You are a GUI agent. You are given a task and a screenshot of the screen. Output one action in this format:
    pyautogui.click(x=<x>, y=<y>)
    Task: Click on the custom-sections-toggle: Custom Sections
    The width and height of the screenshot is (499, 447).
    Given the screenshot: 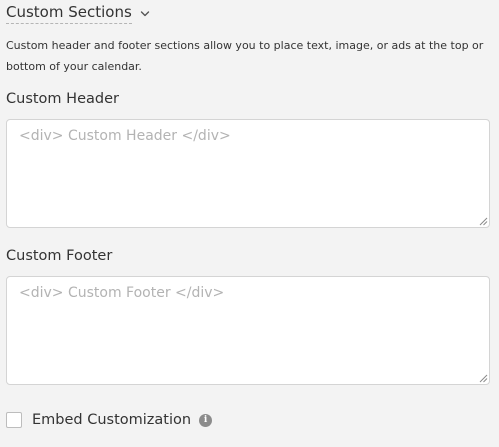 What is the action you would take?
    pyautogui.click(x=78, y=13)
    